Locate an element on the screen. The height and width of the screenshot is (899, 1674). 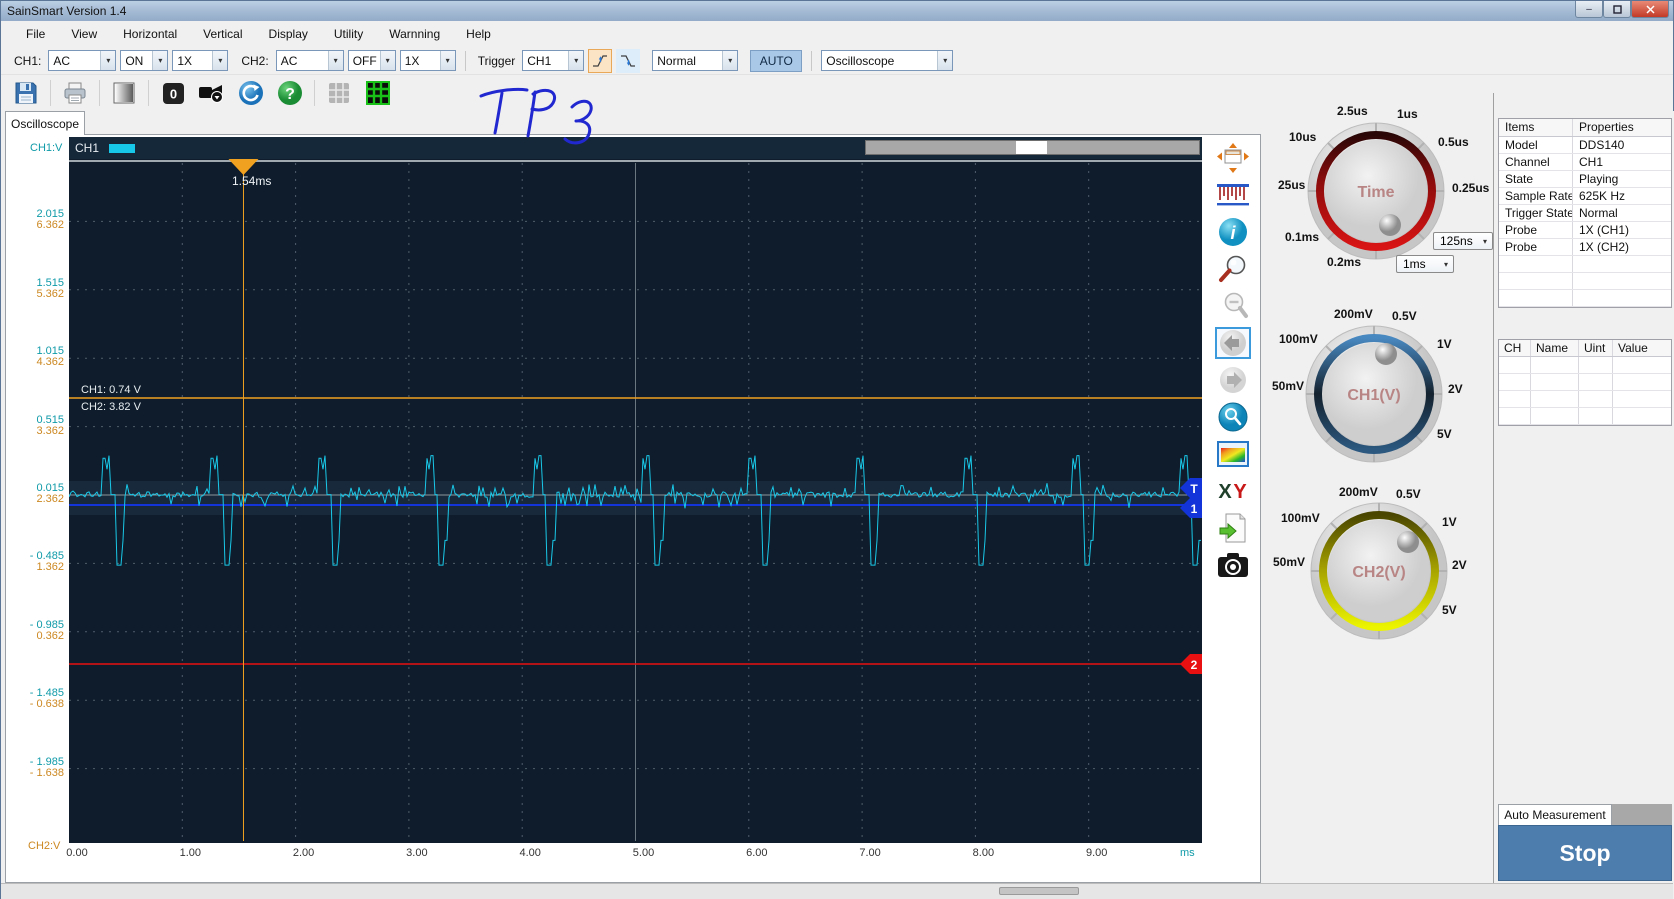
ch2-level-label: CH2: 3.82 V is located at coordinates (111, 407).